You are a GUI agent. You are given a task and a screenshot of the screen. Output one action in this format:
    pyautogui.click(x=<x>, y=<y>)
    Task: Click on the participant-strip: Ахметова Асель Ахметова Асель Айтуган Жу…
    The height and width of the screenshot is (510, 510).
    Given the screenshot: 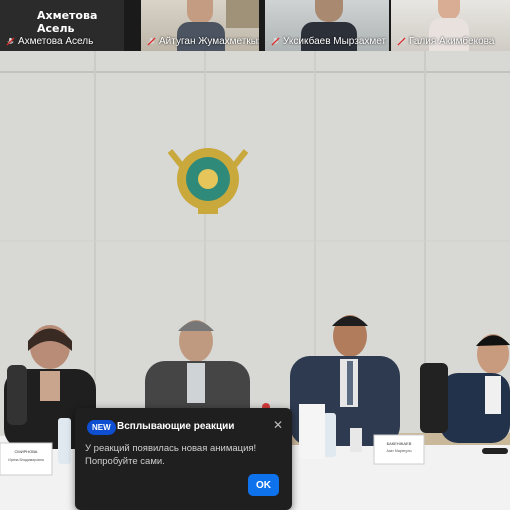 What is the action you would take?
    pyautogui.click(x=255, y=25)
    